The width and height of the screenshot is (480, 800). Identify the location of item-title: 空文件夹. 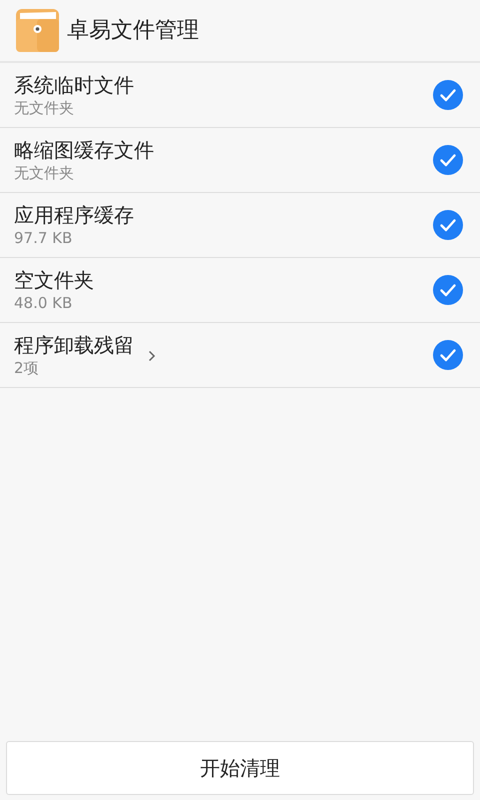
(54, 280).